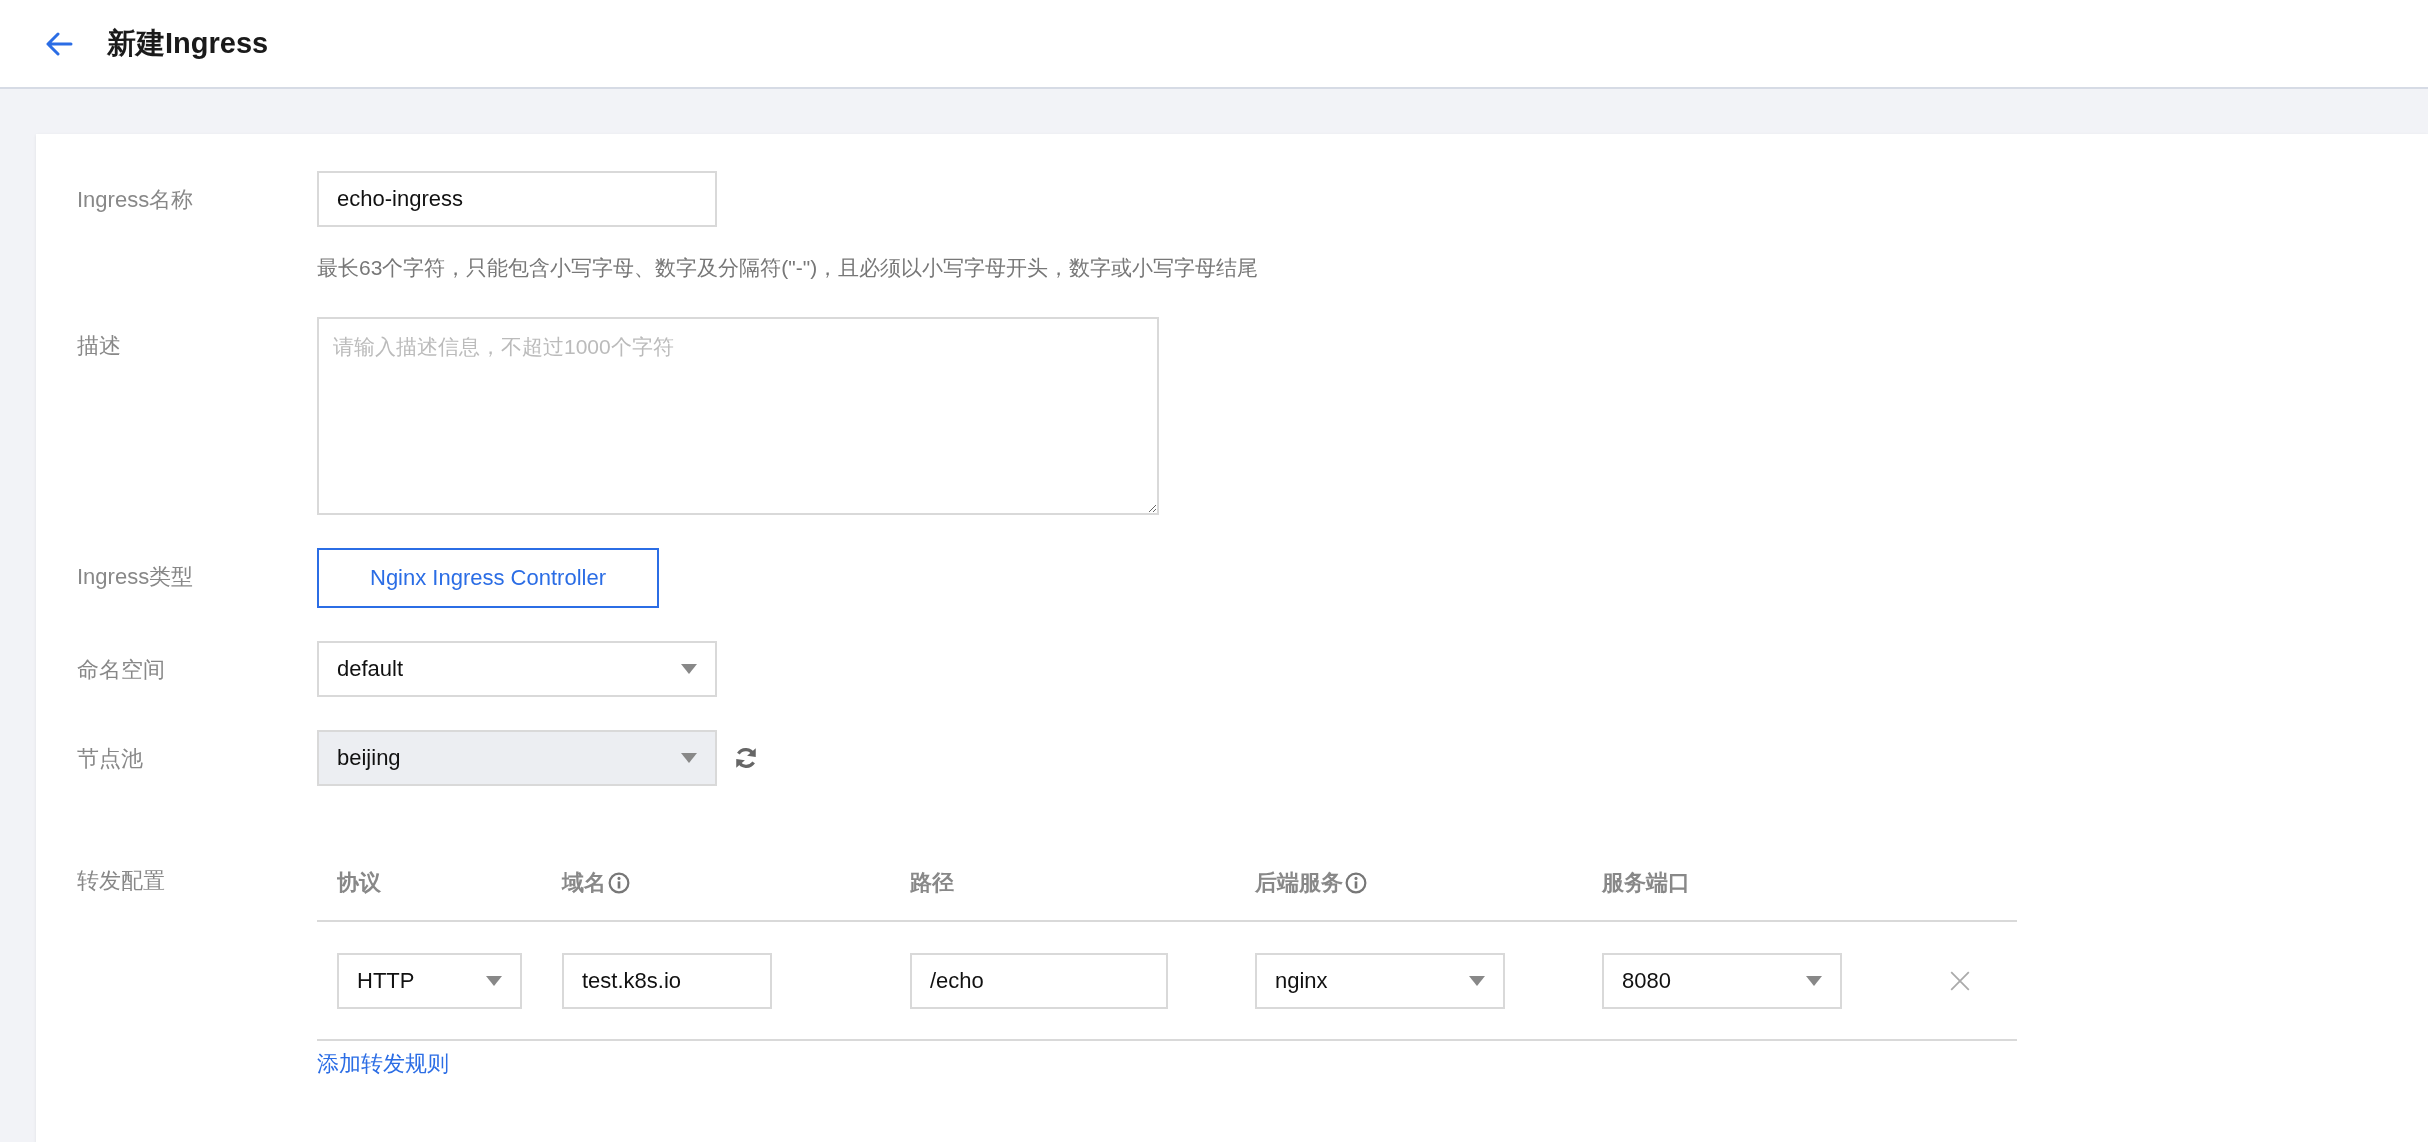  I want to click on select-dropdown: nginx, so click(1380, 980).